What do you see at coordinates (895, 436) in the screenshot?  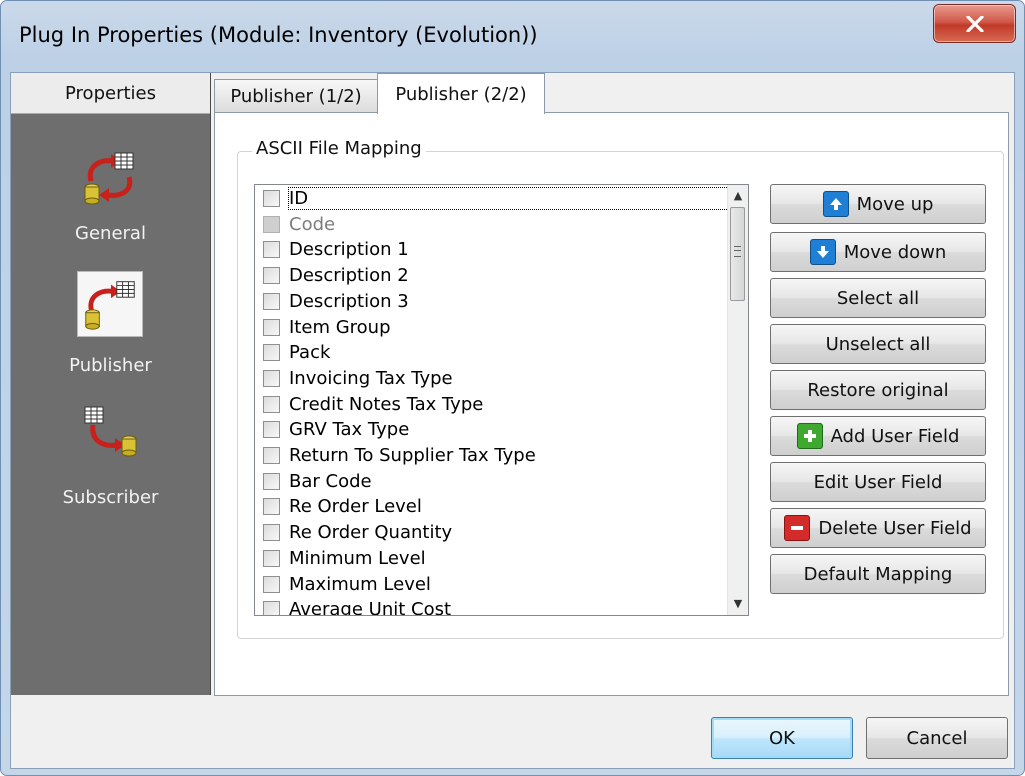 I see `add-user-field-label: Add User Field` at bounding box center [895, 436].